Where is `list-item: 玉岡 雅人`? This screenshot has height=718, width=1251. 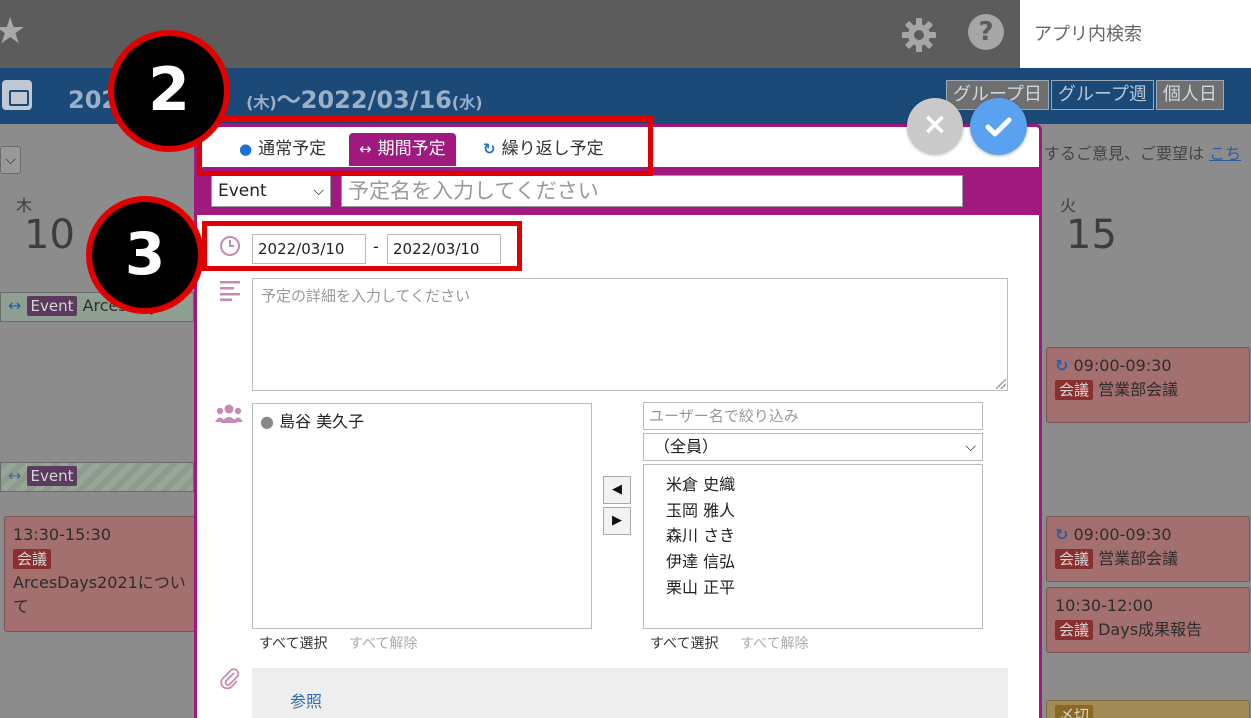 list-item: 玉岡 雅人 is located at coordinates (700, 509).